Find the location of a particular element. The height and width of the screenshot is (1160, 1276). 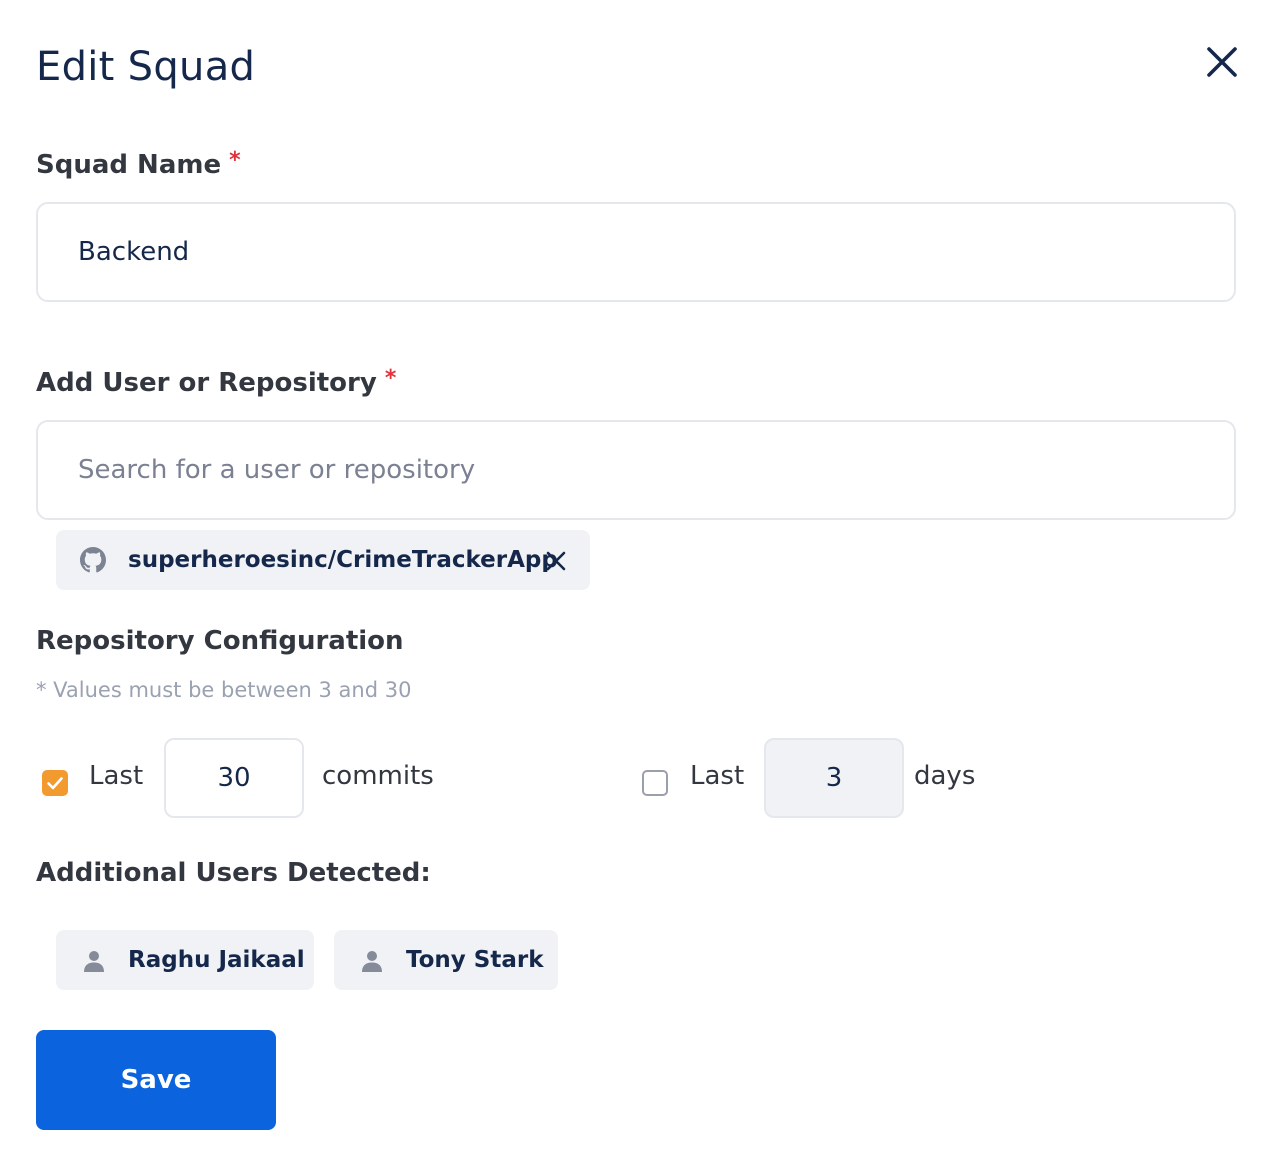

remove-repository-icon is located at coordinates (556, 561).